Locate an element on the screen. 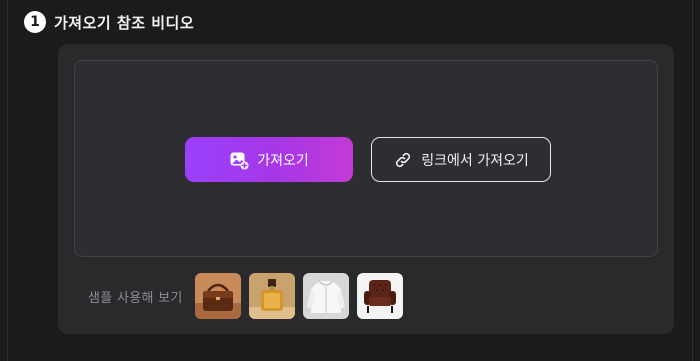 This screenshot has height=361, width=700. import-button: 가져오기 is located at coordinates (269, 159).